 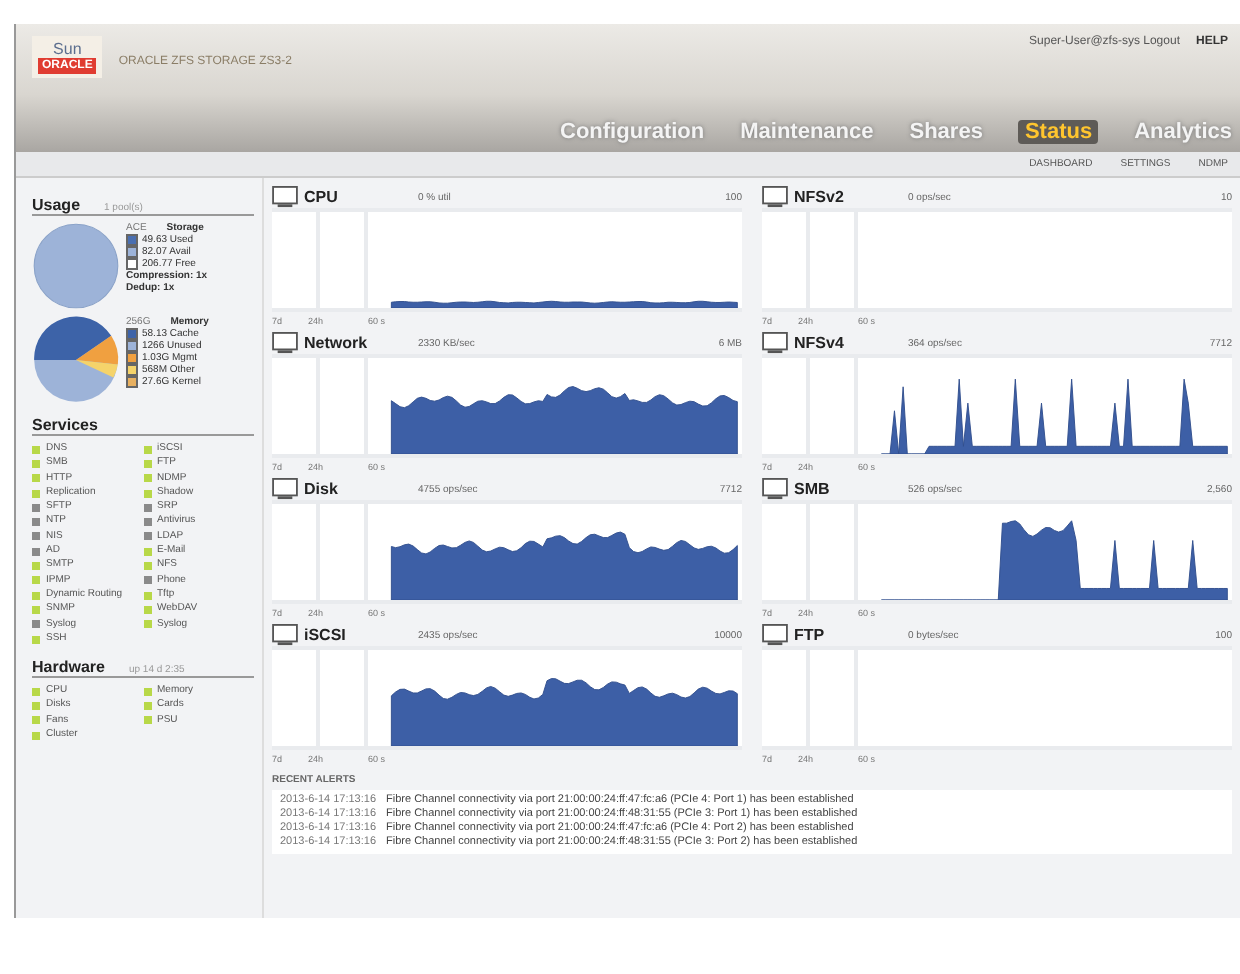 What do you see at coordinates (848, 635) in the screenshot?
I see `panel-title: FTP` at bounding box center [848, 635].